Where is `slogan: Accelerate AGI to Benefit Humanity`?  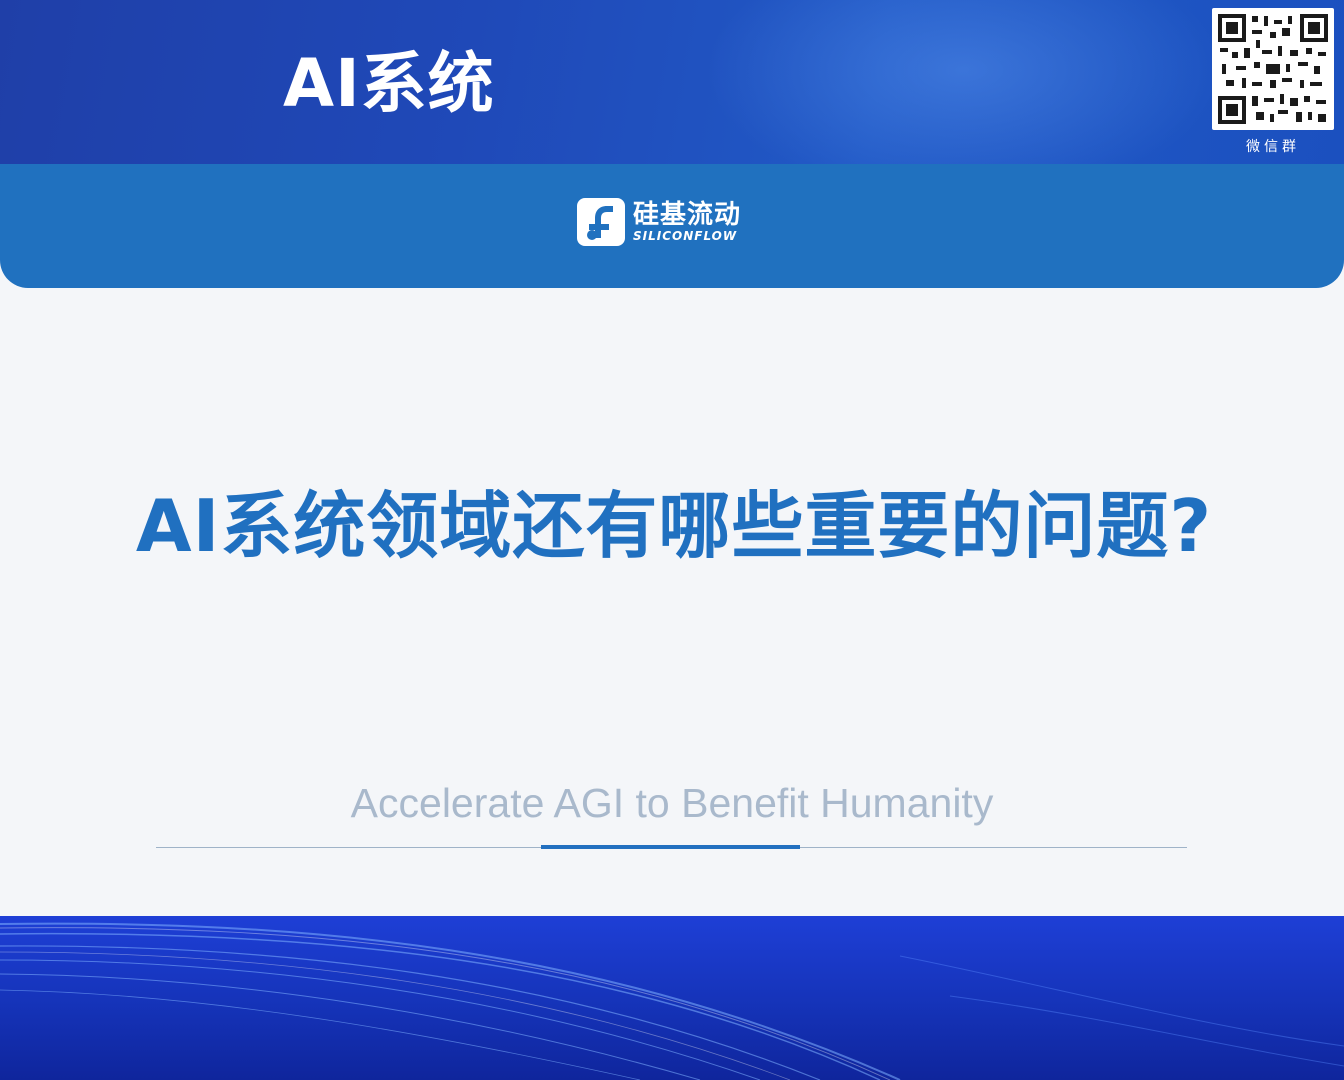 slogan: Accelerate AGI to Benefit Humanity is located at coordinates (672, 803).